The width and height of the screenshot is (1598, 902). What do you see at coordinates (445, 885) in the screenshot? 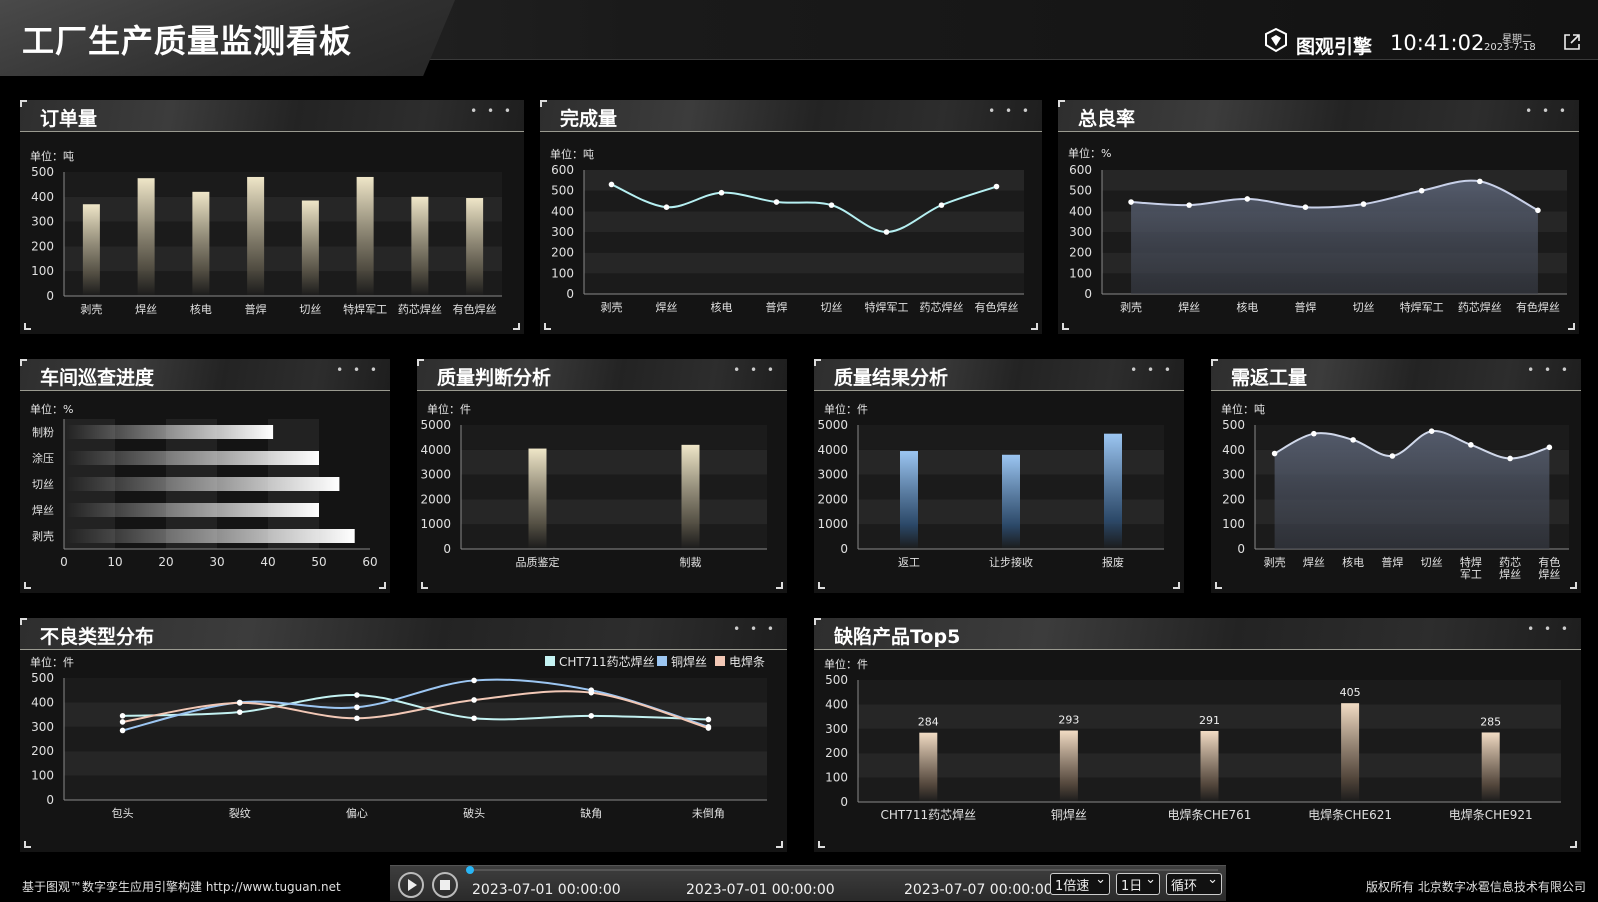
I see `stop-button` at bounding box center [445, 885].